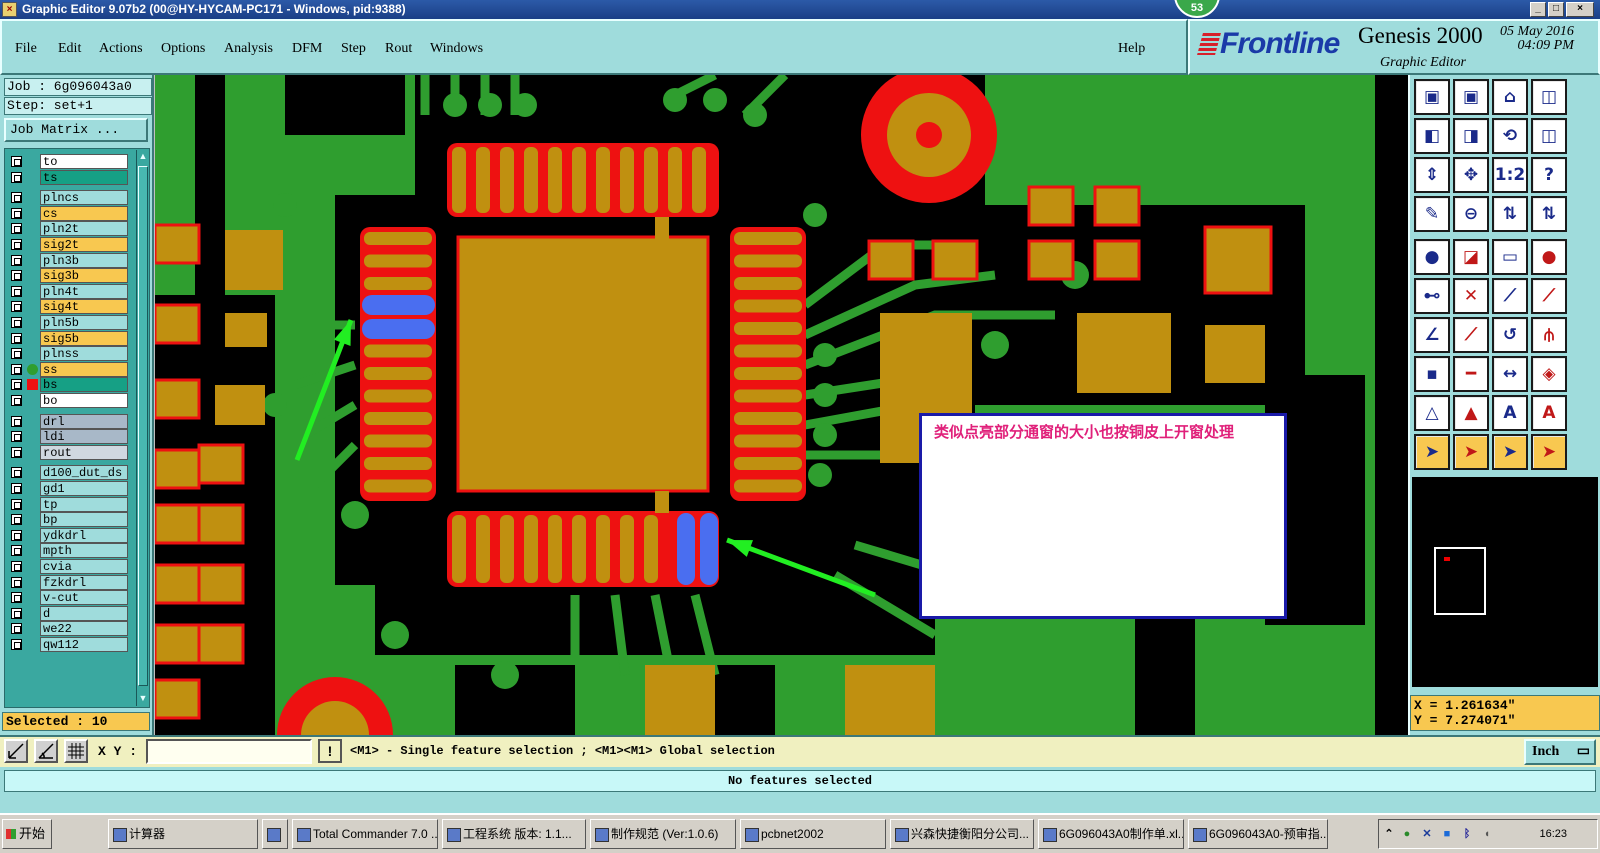 This screenshot has height=853, width=1600. What do you see at coordinates (1471, 335) in the screenshot?
I see `slash-tool: ⟋` at bounding box center [1471, 335].